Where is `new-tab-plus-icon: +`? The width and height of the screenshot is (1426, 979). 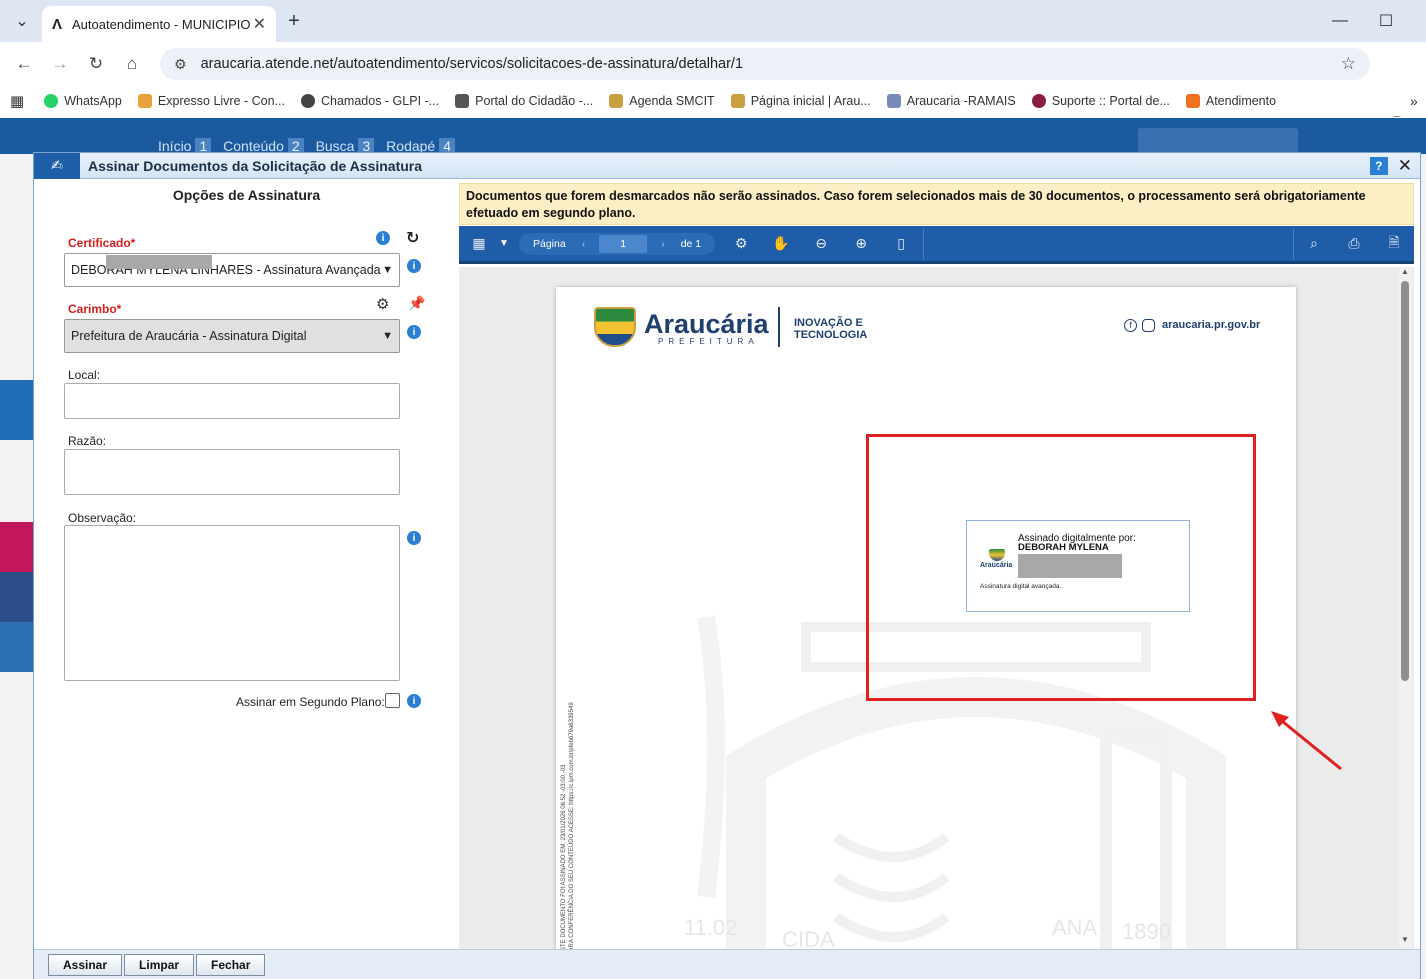 new-tab-plus-icon: + is located at coordinates (294, 21).